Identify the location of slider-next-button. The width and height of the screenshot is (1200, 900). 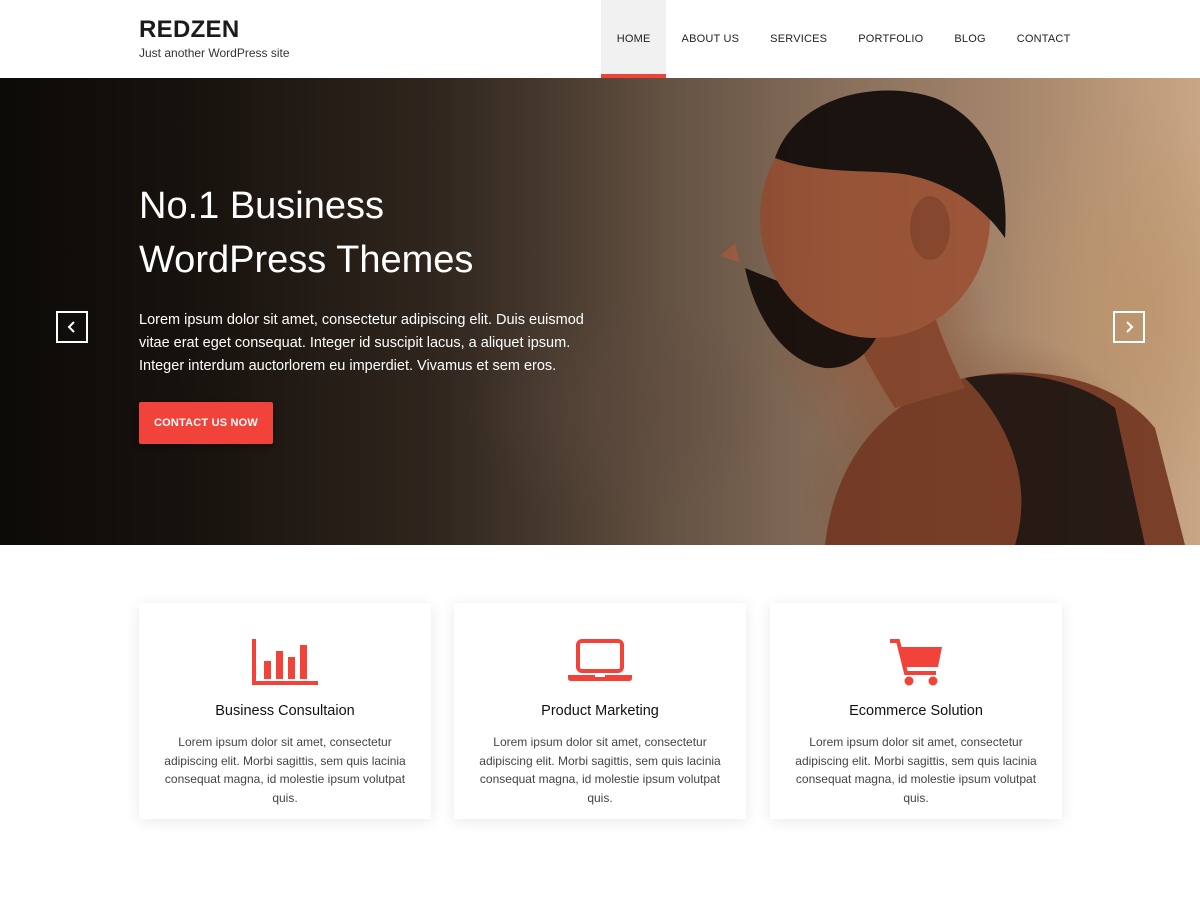
(1129, 327).